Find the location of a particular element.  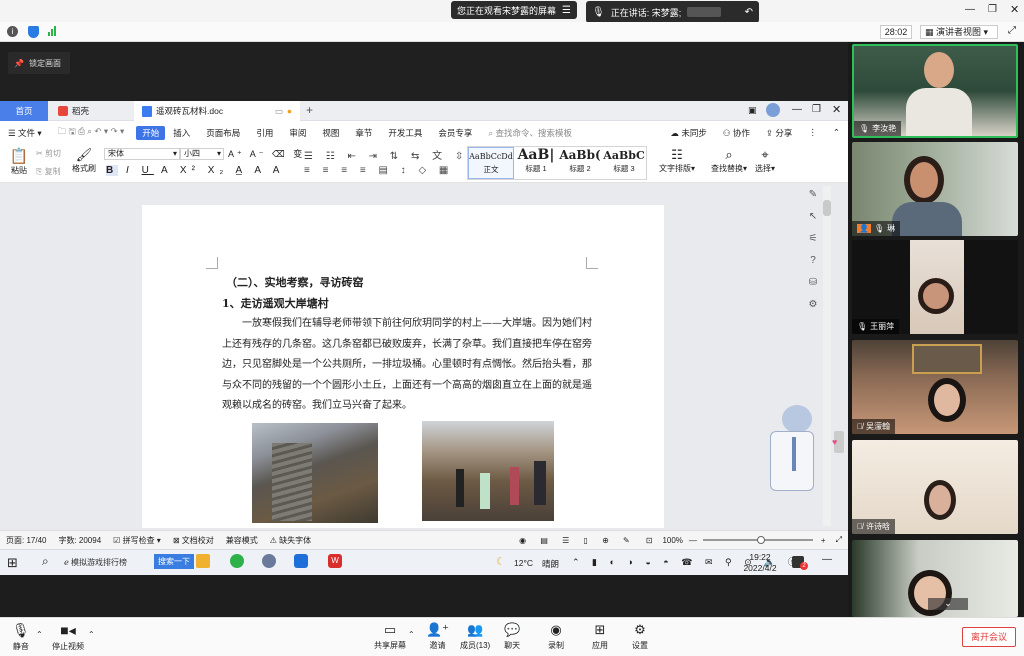

paragraph-tools-row2: ≡ ≡ ≡ ≡ ▤ ↕ ◇ ▦ is located at coordinates (378, 170).